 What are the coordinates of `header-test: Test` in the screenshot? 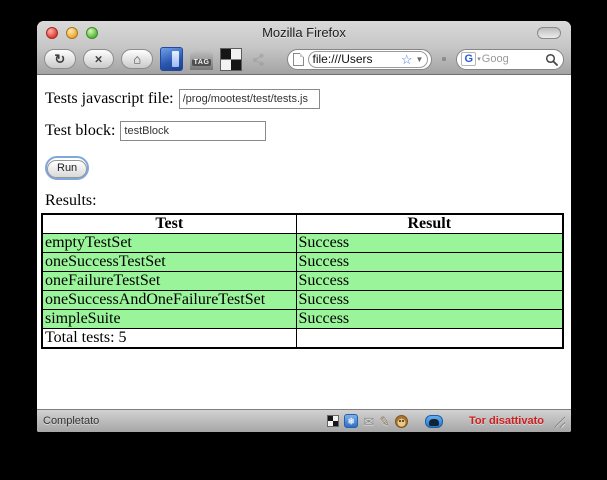 It's located at (169, 224).